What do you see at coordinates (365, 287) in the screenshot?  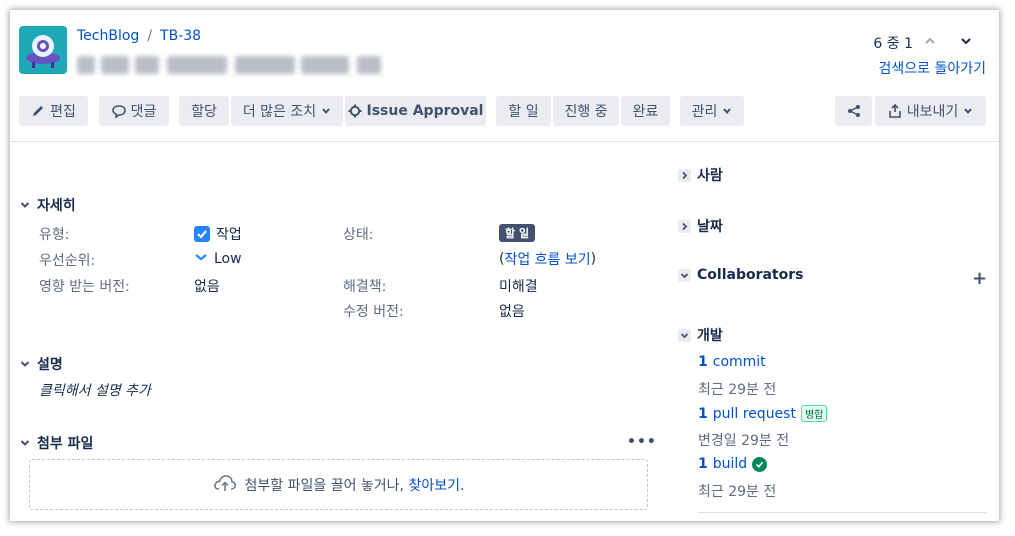 I see `resolution-label: 해결책:` at bounding box center [365, 287].